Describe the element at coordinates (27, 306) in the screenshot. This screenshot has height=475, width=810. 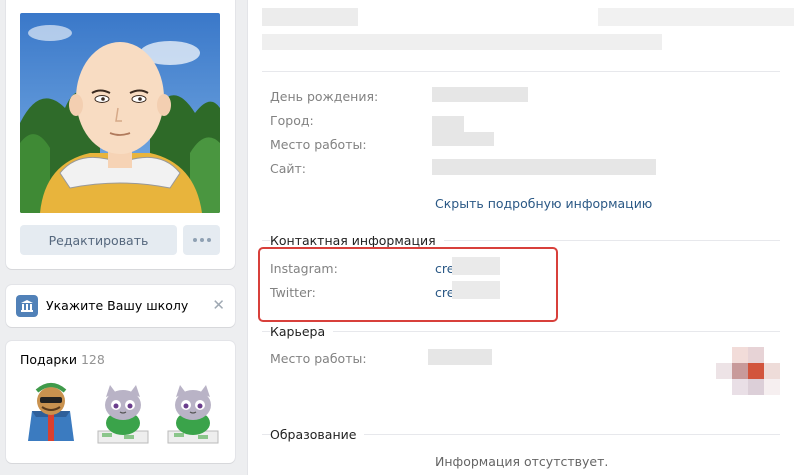
I see `school-icon` at that location.